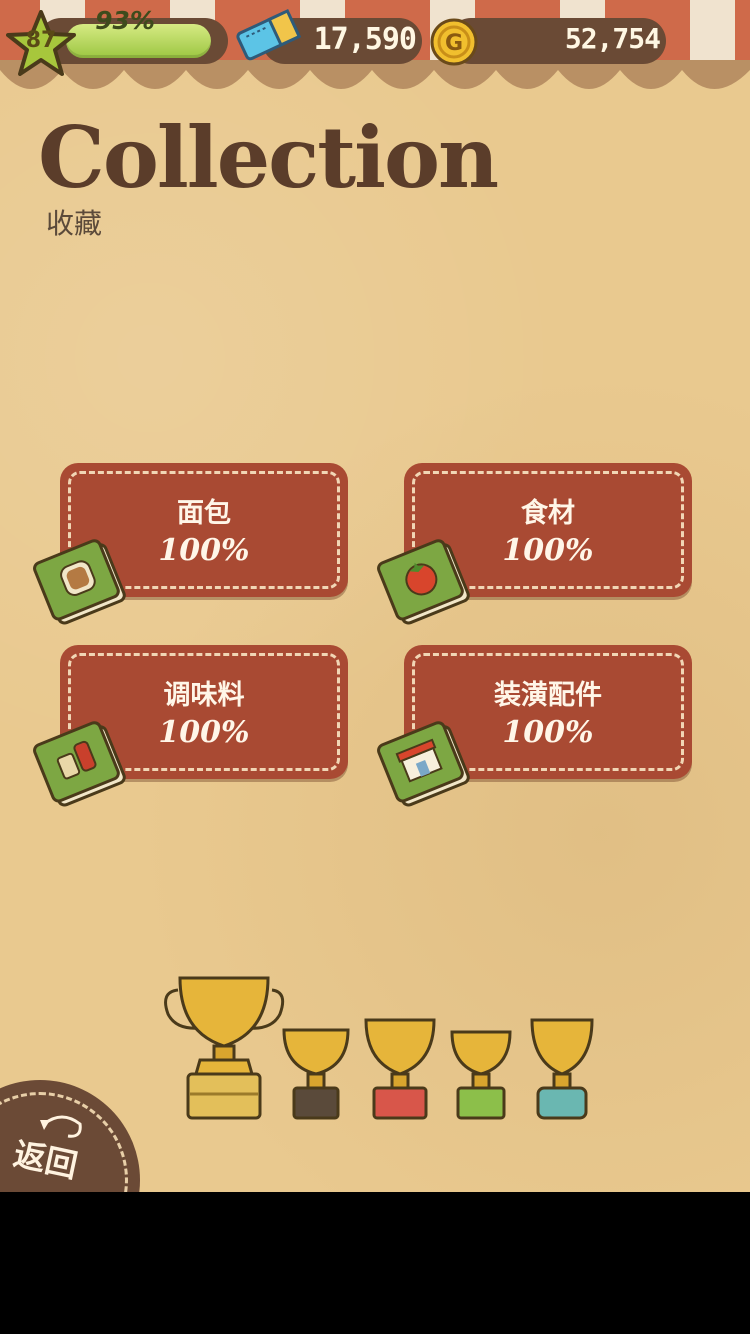 Image resolution: width=750 pixels, height=1334 pixels. Describe the element at coordinates (79, 582) in the screenshot. I see `bread-book-icon` at that location.